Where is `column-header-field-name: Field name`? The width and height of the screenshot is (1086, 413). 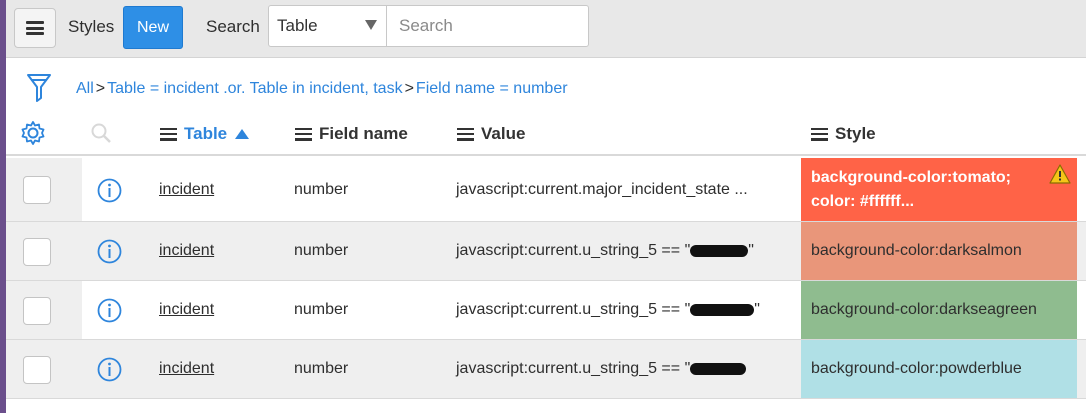
column-header-field-name: Field name is located at coordinates (351, 134).